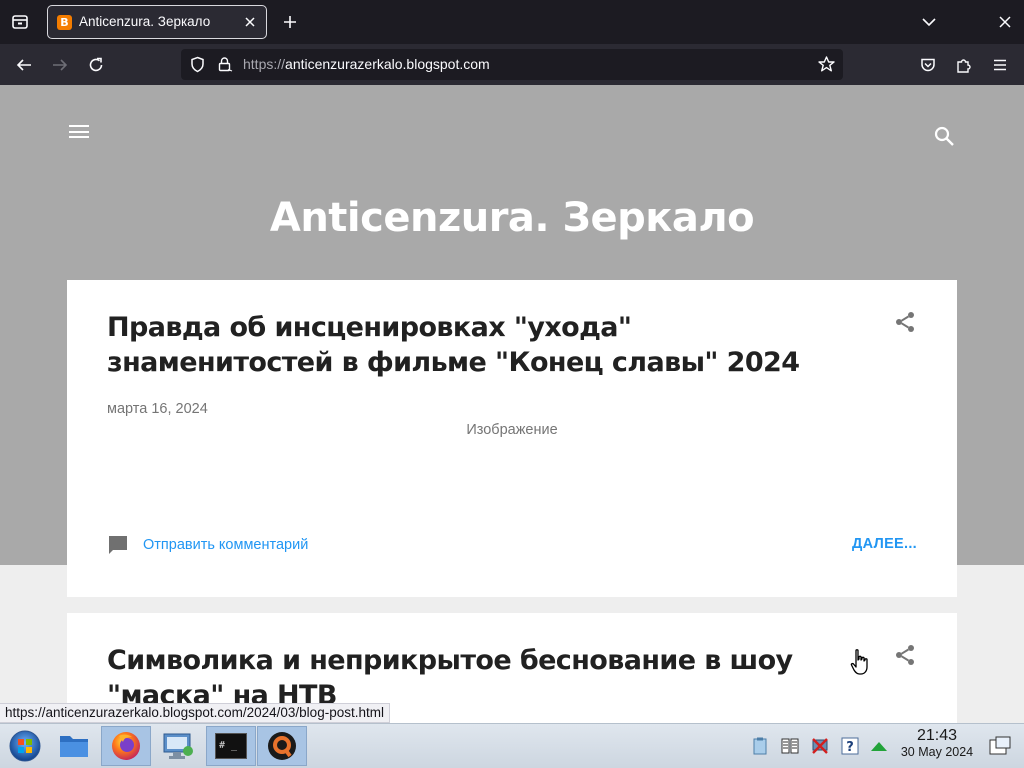 The height and width of the screenshot is (768, 1024). I want to click on app-menu-button, so click(1000, 65).